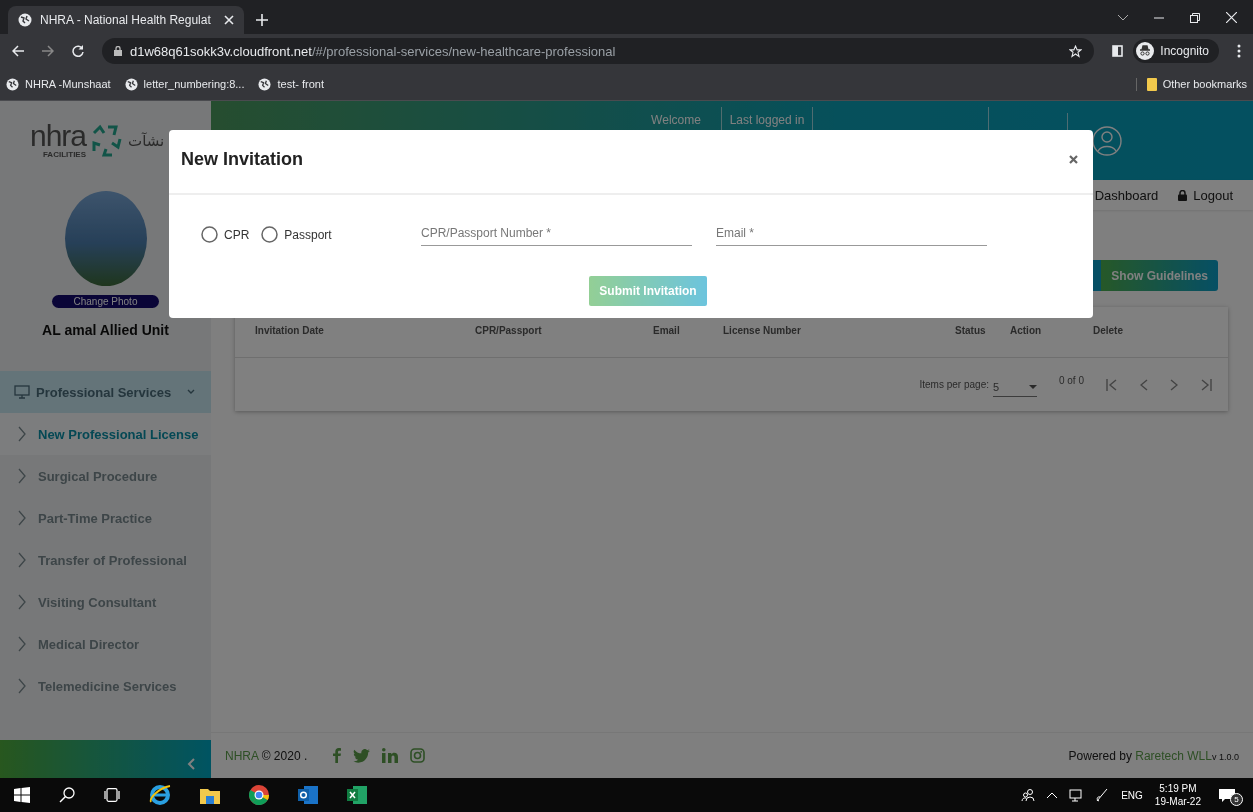 This screenshot has height=812, width=1253. What do you see at coordinates (1236, 799) in the screenshot?
I see `notification-count: 5` at bounding box center [1236, 799].